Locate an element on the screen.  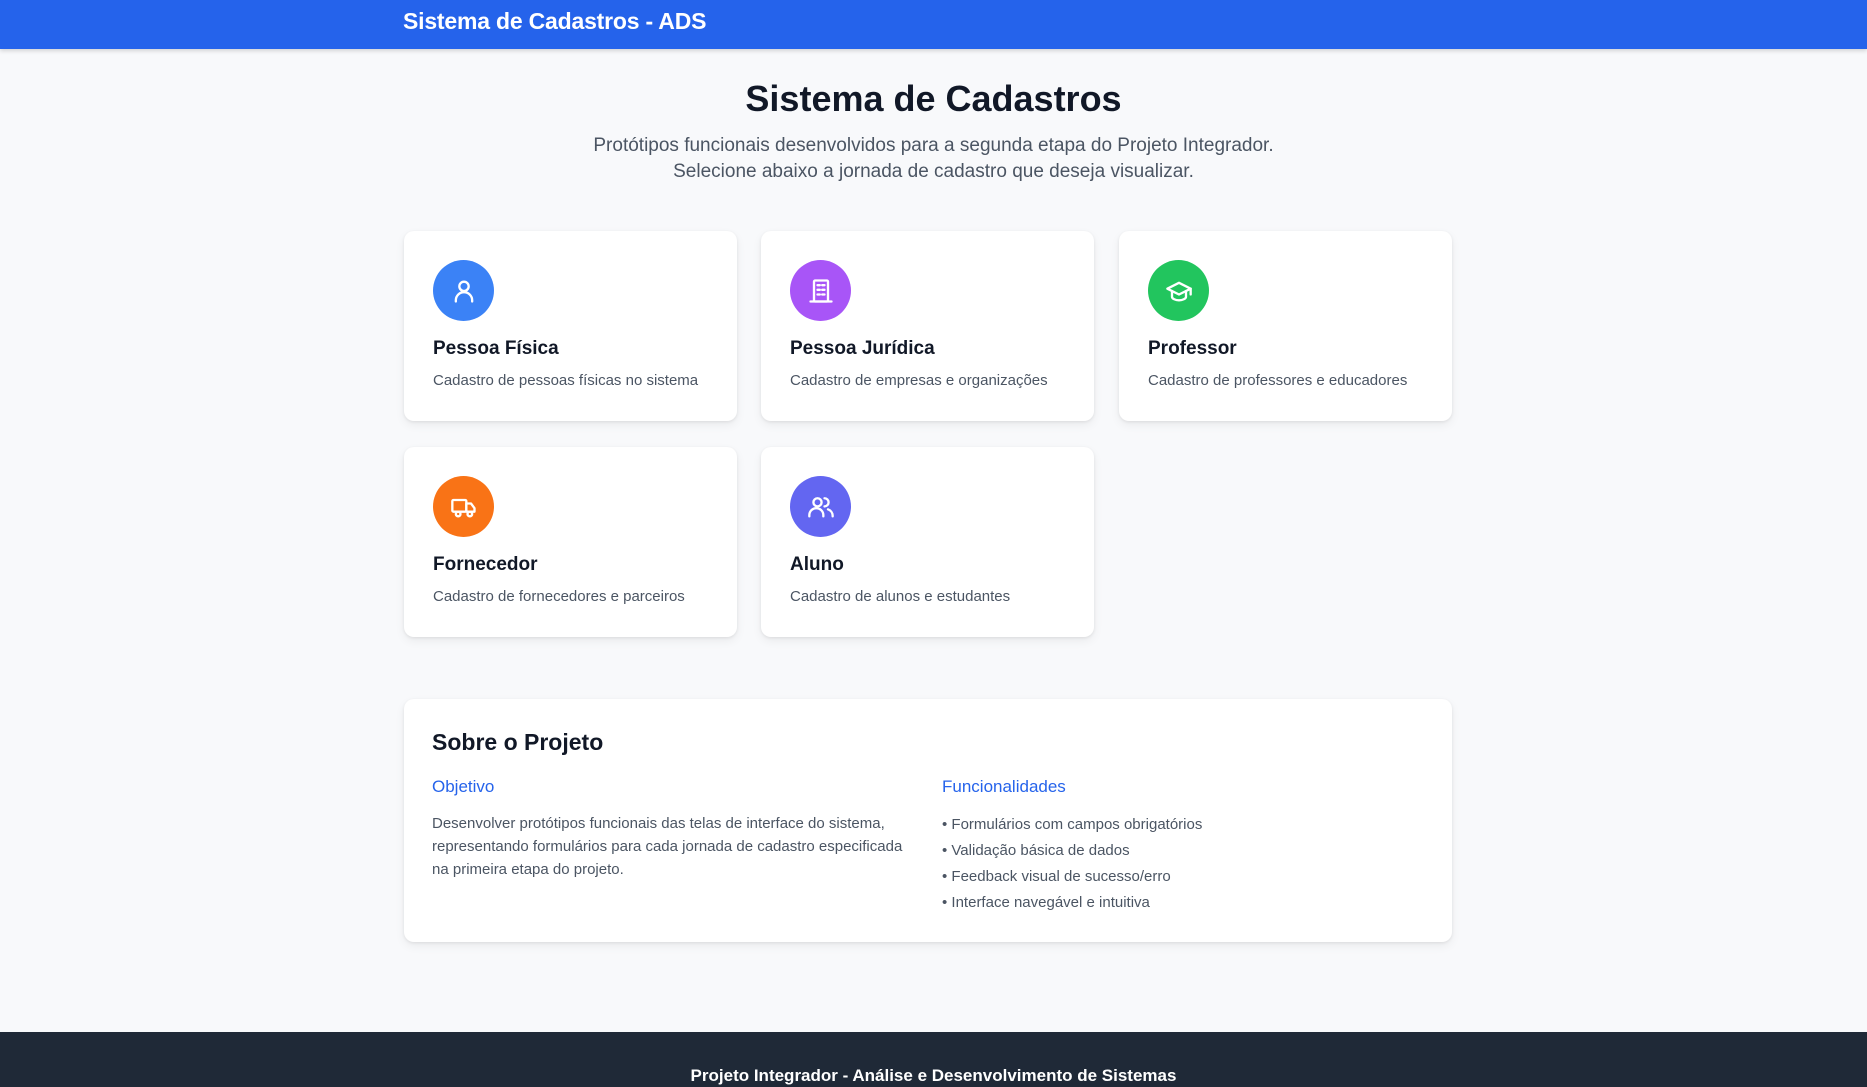
card-description: Cadastro de professores e educadores is located at coordinates (1278, 380).